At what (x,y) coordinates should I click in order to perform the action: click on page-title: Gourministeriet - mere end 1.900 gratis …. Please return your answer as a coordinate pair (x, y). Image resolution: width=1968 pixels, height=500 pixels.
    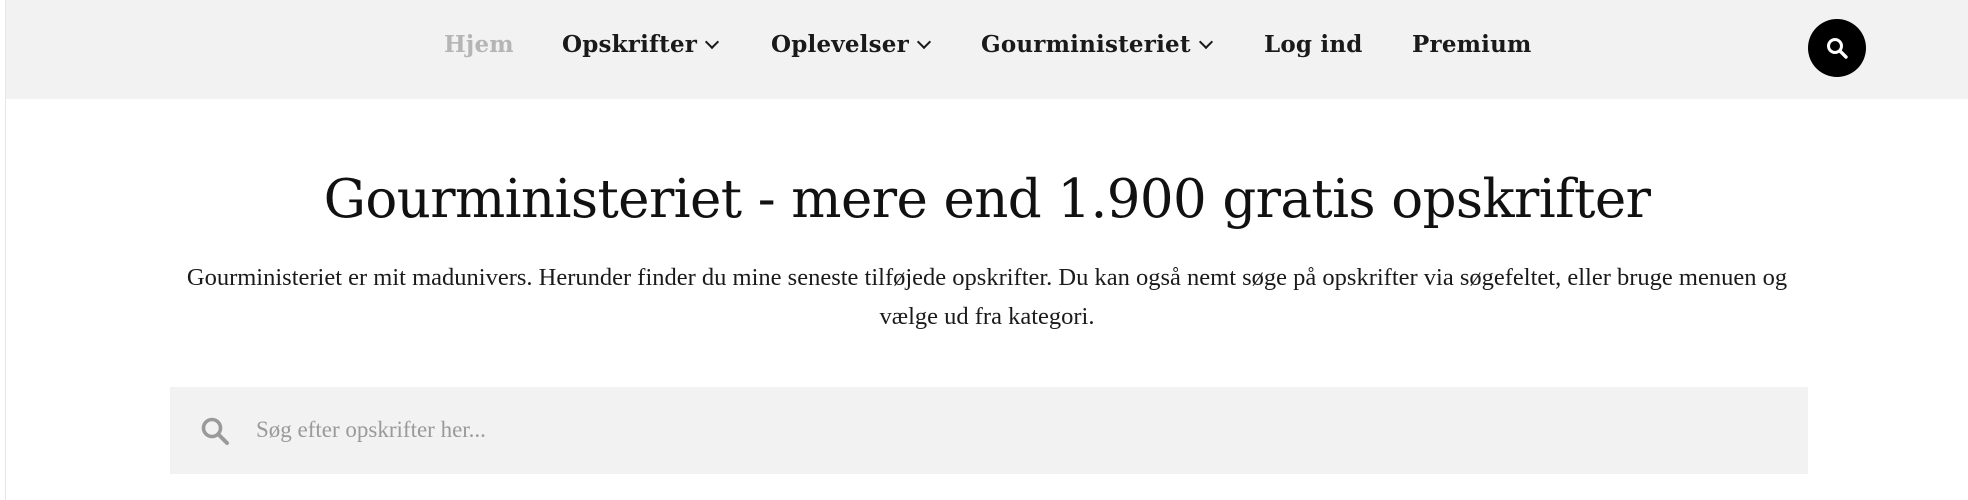
    Looking at the image, I should click on (987, 199).